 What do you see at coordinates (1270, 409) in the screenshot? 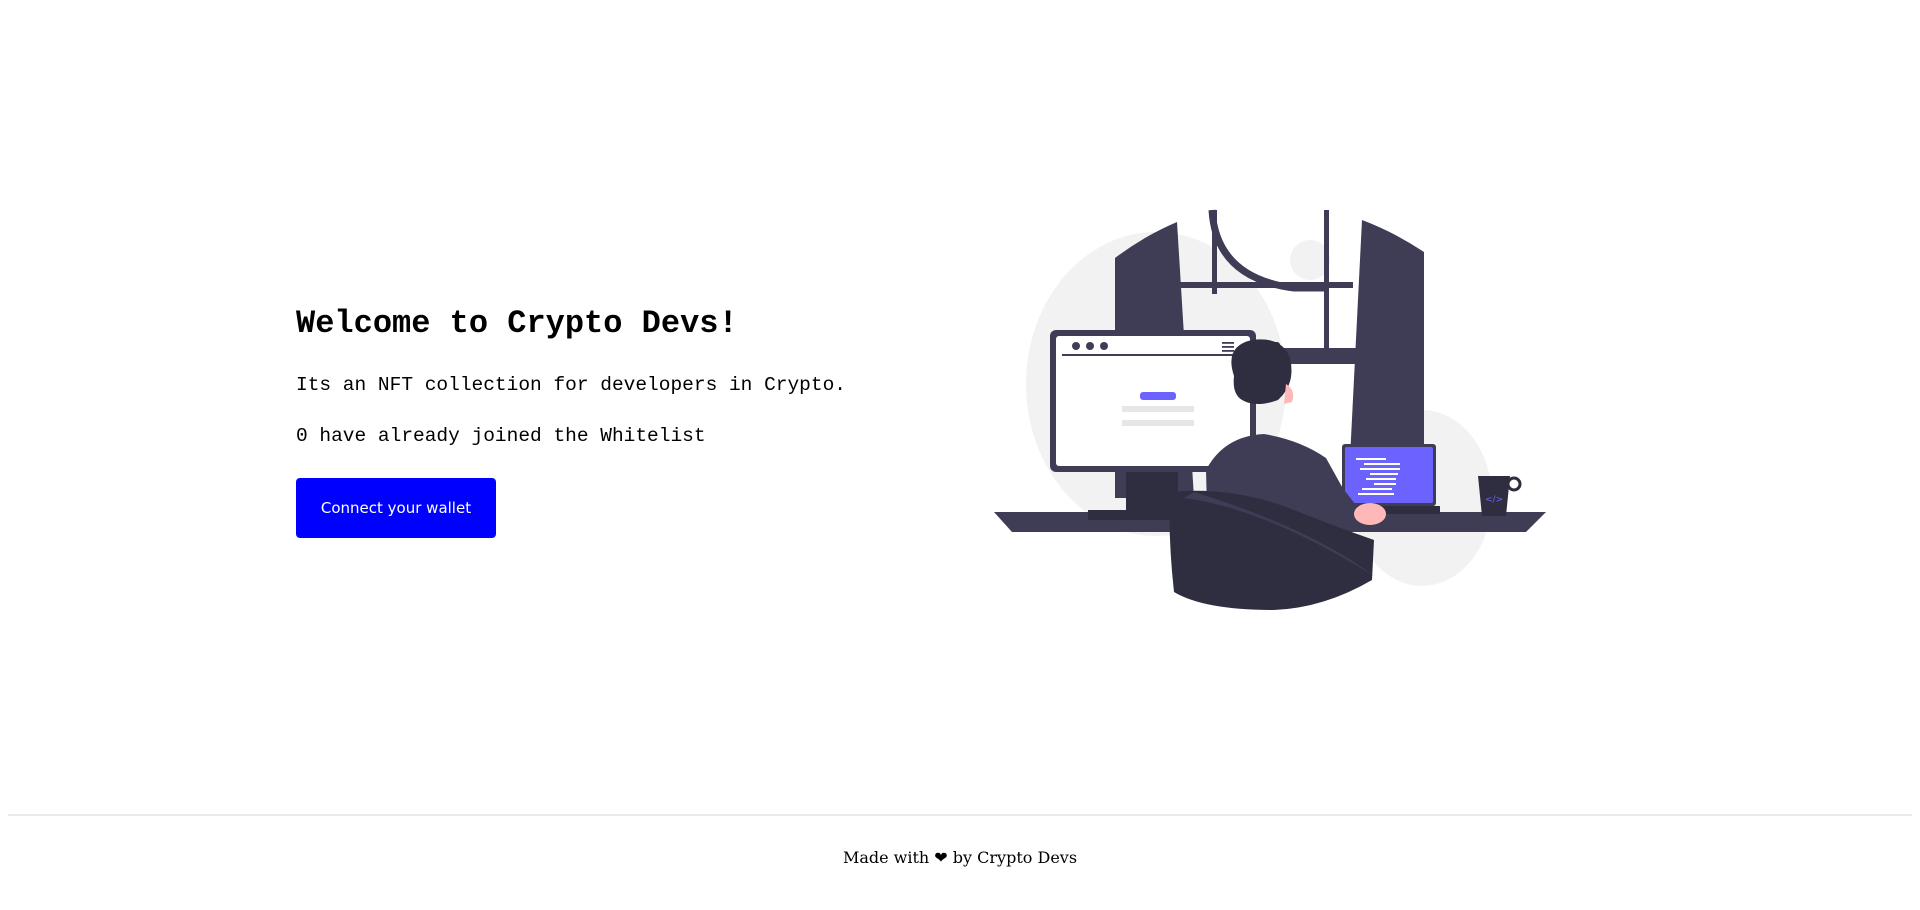
I see `developer-at-desk-illustration: </>` at bounding box center [1270, 409].